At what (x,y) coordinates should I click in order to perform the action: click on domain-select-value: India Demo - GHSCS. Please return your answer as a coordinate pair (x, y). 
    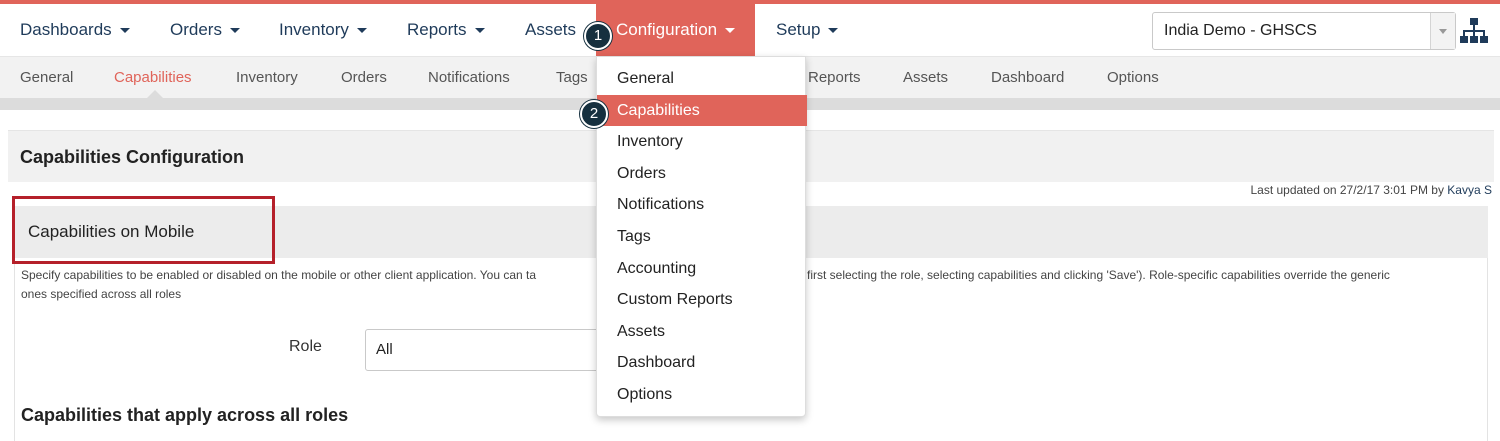
    Looking at the image, I should click on (1240, 30).